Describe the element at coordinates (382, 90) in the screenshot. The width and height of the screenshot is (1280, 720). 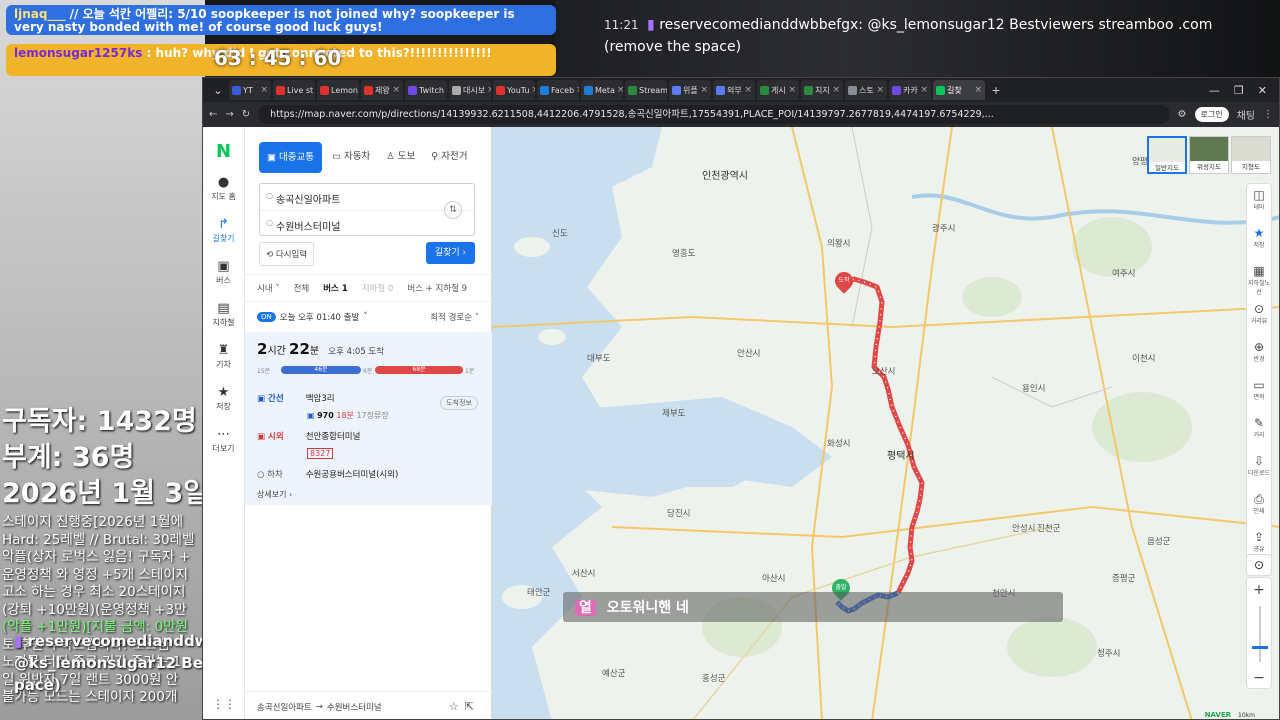
I see `browser-tab: 제왕 ×` at that location.